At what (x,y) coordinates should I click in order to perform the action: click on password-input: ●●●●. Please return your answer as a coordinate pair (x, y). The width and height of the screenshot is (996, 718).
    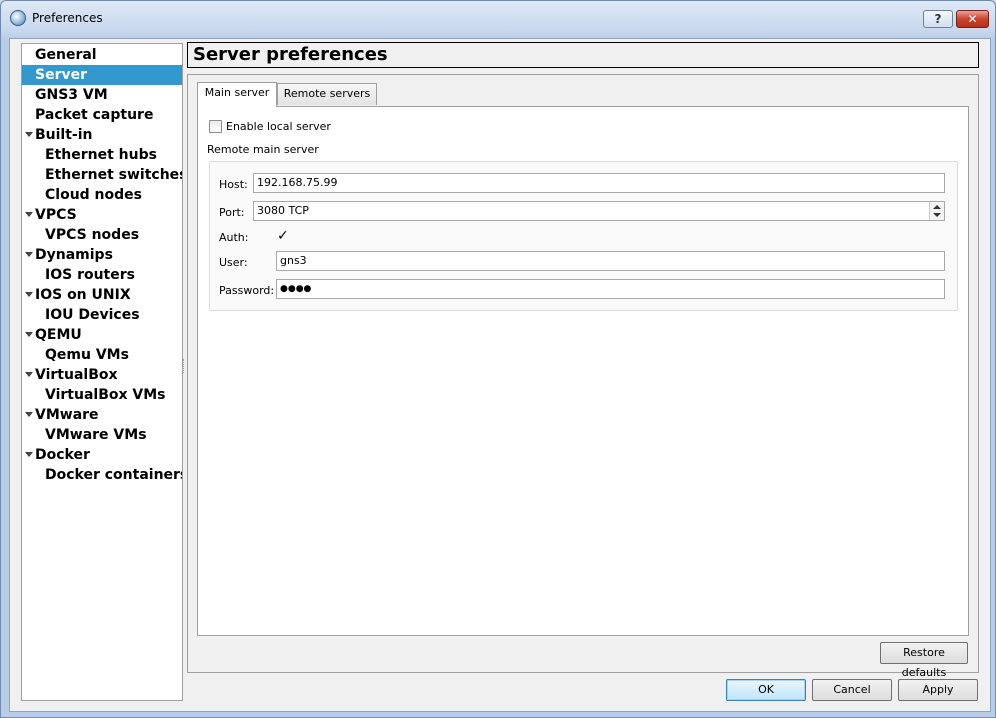
    Looking at the image, I should click on (610, 289).